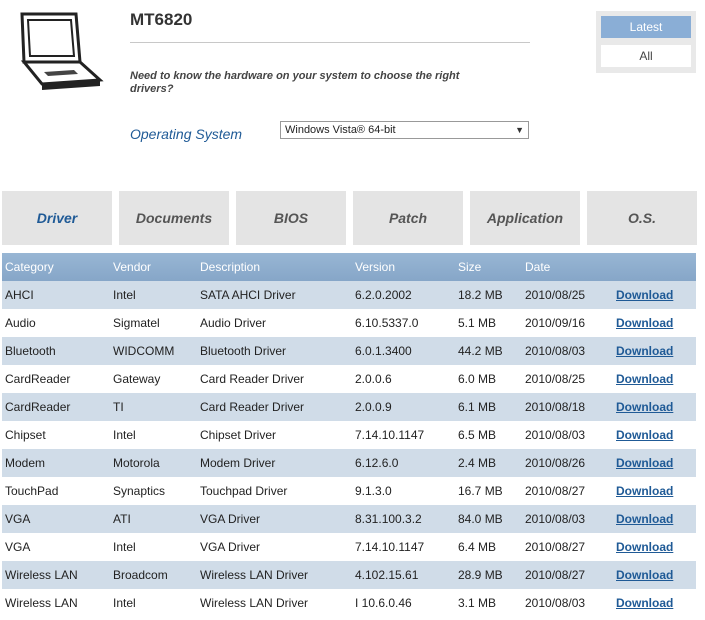  What do you see at coordinates (383, 295) in the screenshot?
I see `cell-version: 6.2.0.2002` at bounding box center [383, 295].